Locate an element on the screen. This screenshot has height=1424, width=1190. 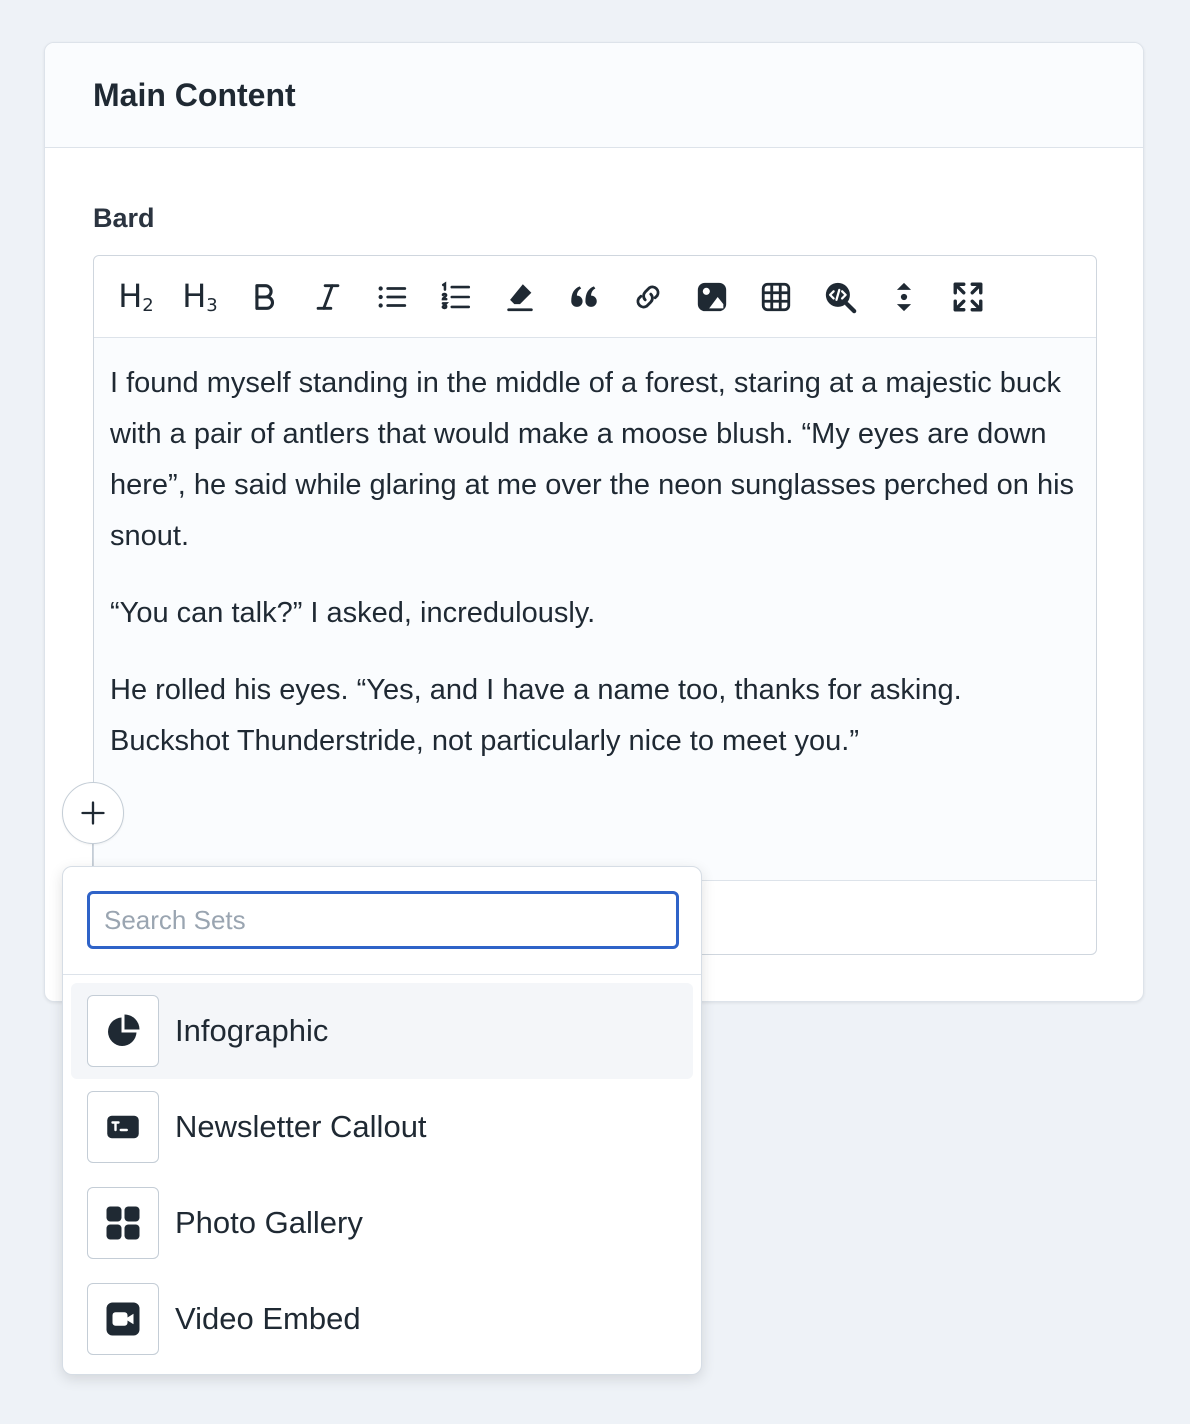
expand-vertical-icon is located at coordinates (904, 296).